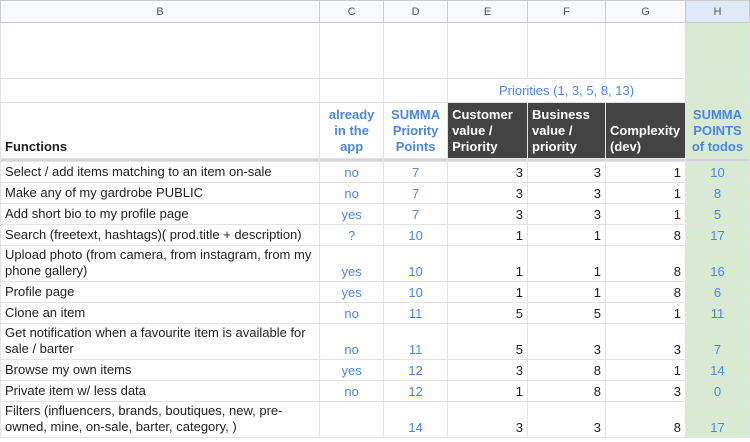 Image resolution: width=750 pixels, height=442 pixels. I want to click on cell-function: Clone an item, so click(160, 313).